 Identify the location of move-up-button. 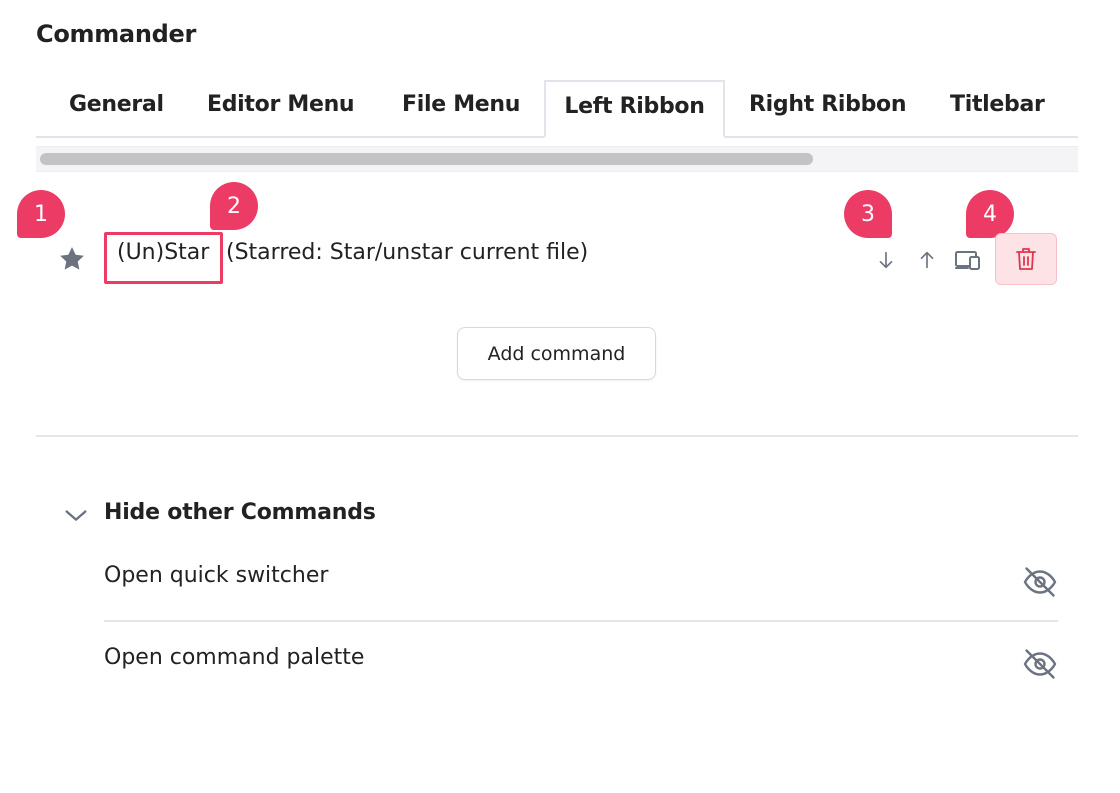
(927, 260).